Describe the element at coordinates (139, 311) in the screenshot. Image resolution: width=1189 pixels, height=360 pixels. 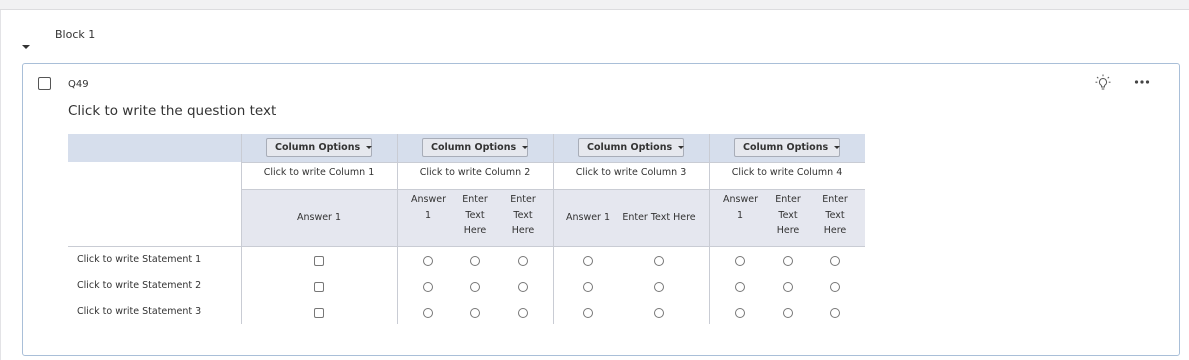
I see `statement-label: Click to write Statement 3` at that location.